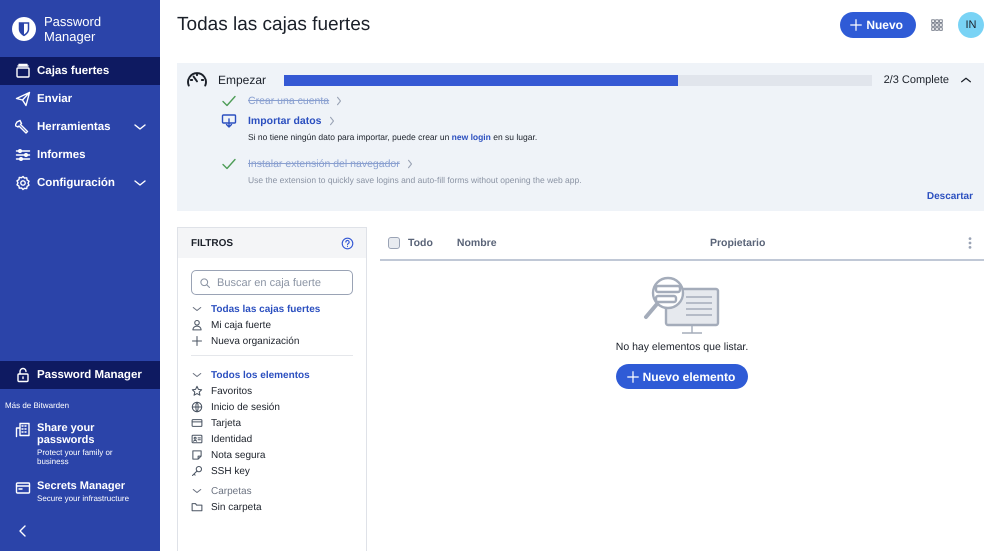 This screenshot has height=551, width=1000. I want to click on sliders-icon, so click(23, 155).